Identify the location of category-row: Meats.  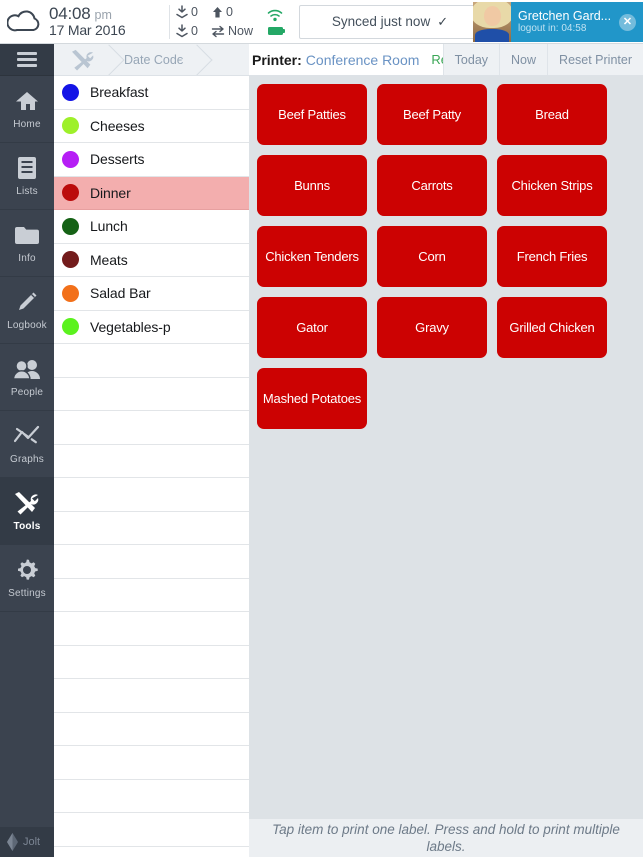
(151, 260).